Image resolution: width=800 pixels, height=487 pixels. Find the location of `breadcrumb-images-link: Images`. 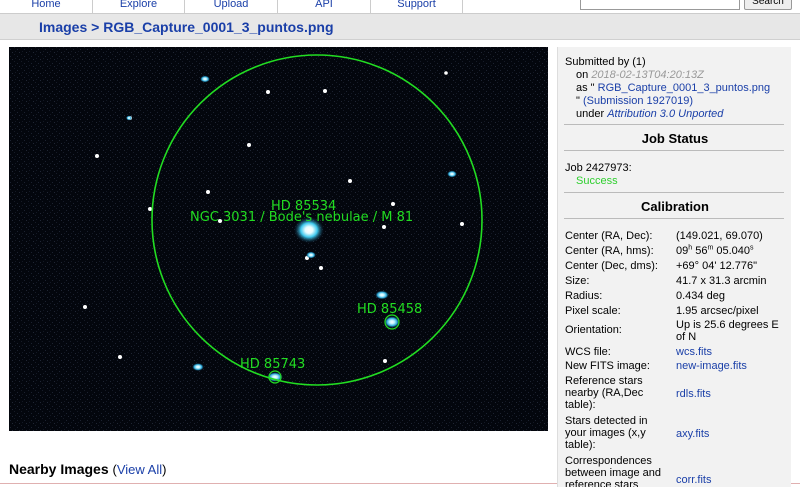

breadcrumb-images-link: Images is located at coordinates (63, 27).